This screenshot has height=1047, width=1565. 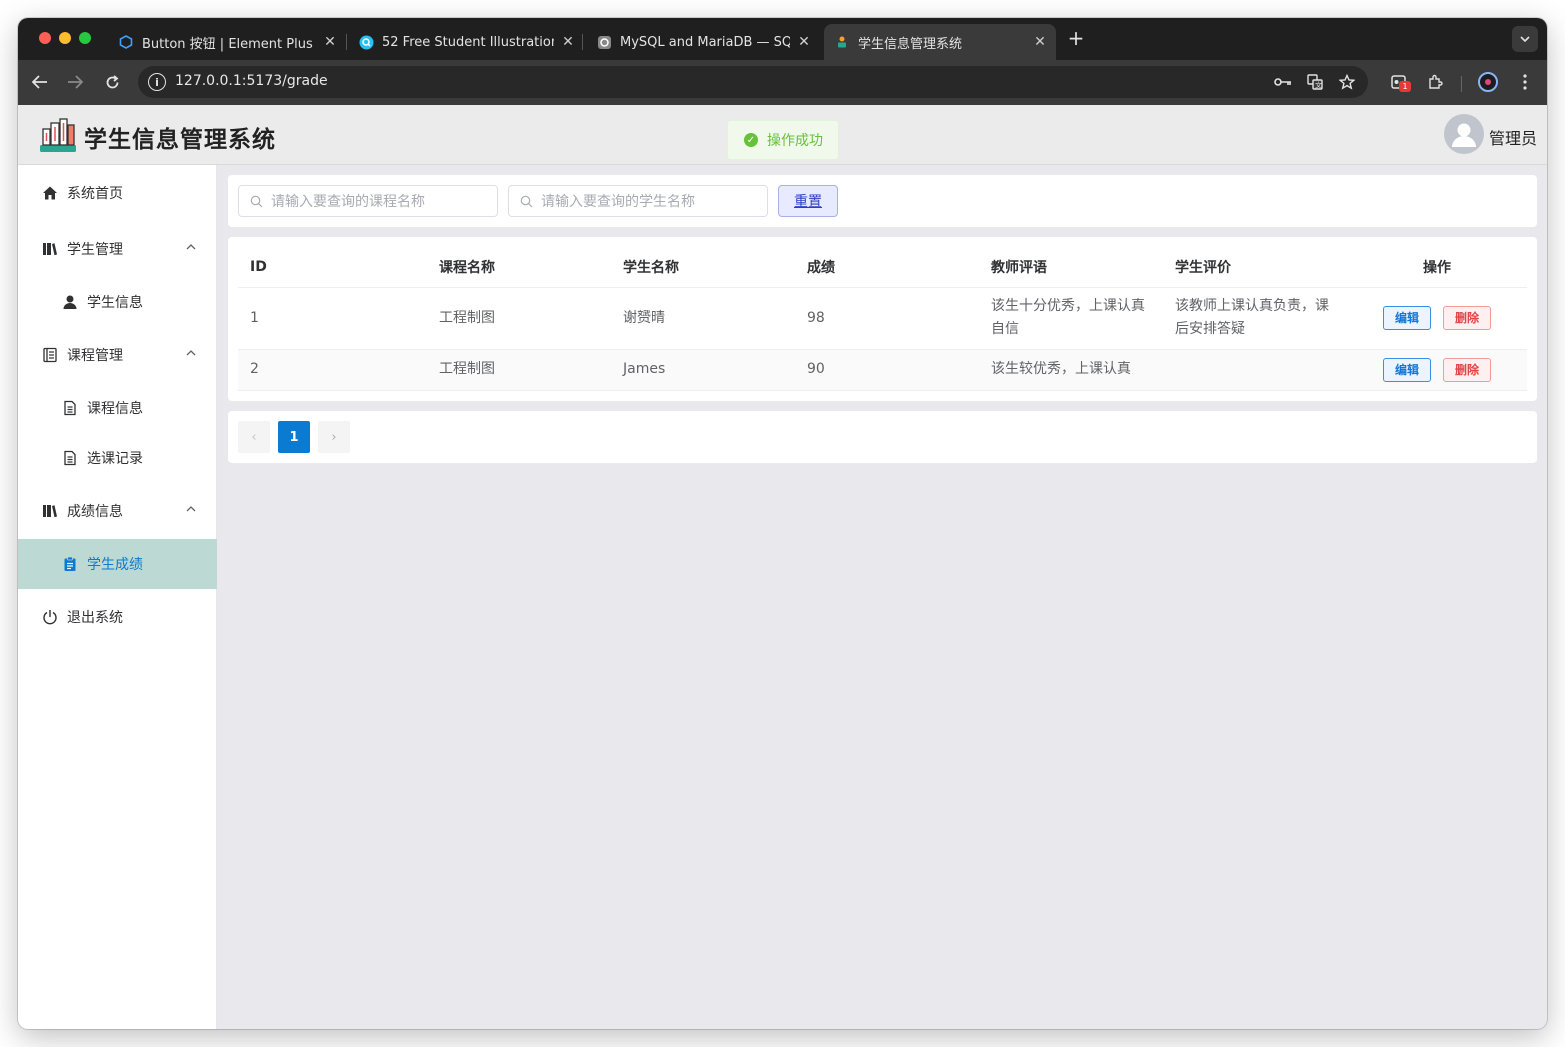 I want to click on table-row: 2 工程制图 James 90 该生较优秀，上课认真 编辑 删除, so click(x=882, y=370).